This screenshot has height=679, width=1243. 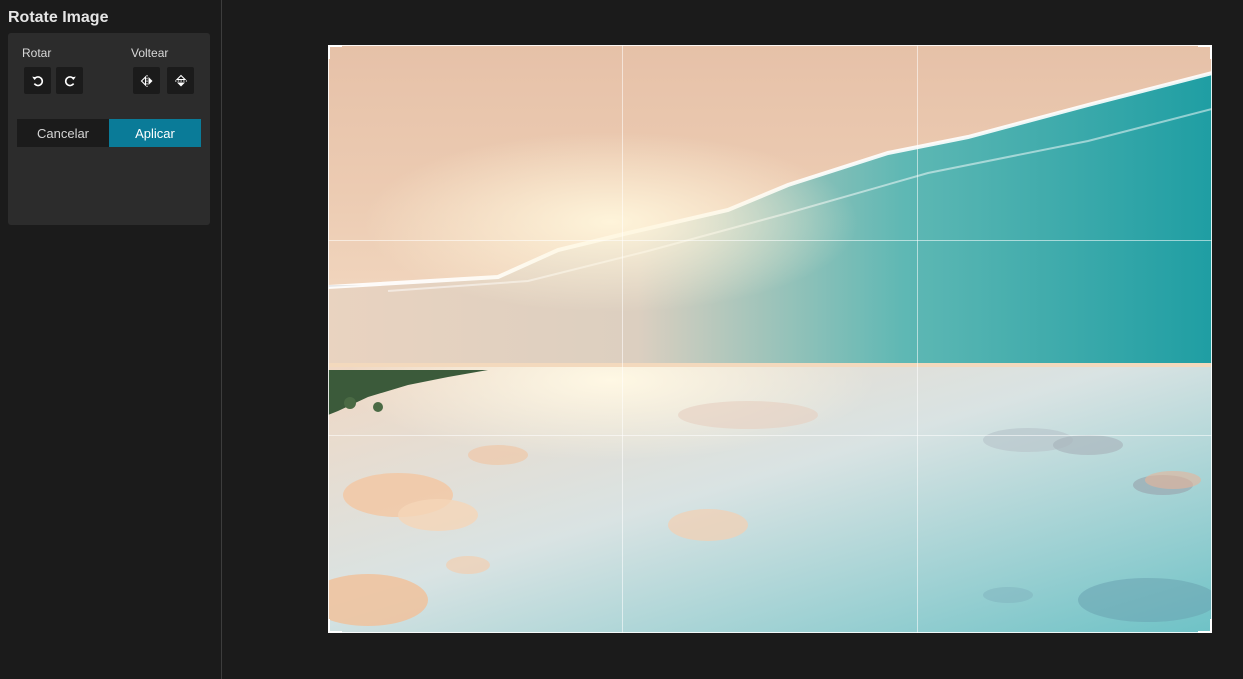 What do you see at coordinates (1205, 626) in the screenshot?
I see `crop-handle-bottom-right` at bounding box center [1205, 626].